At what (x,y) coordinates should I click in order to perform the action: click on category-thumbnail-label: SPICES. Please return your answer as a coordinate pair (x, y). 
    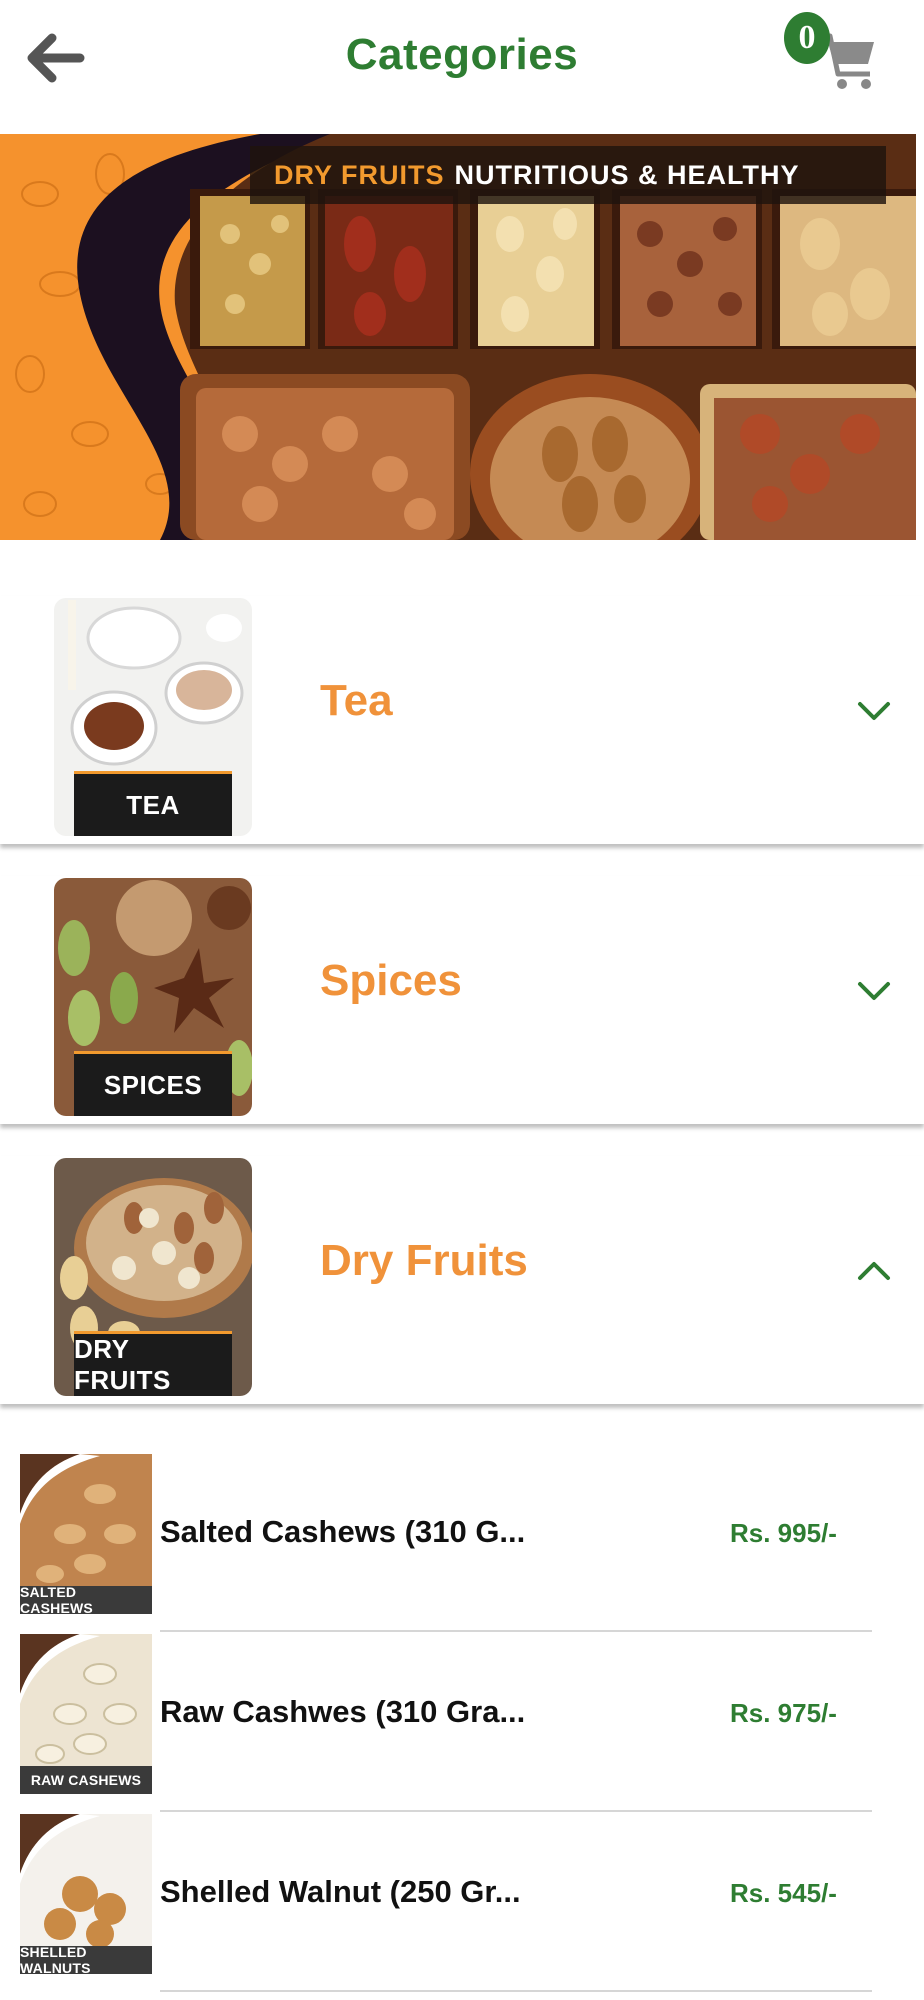
    Looking at the image, I should click on (153, 1083).